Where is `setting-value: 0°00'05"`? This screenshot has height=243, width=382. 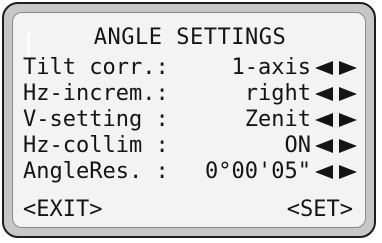
setting-value: 0°00'05" is located at coordinates (258, 171).